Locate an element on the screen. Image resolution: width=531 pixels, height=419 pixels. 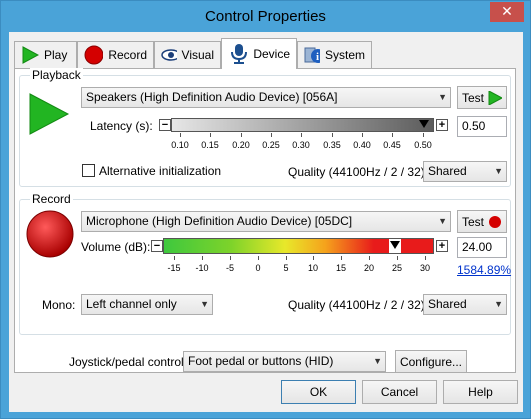
volume-label: Volume (dB): is located at coordinates (116, 247).